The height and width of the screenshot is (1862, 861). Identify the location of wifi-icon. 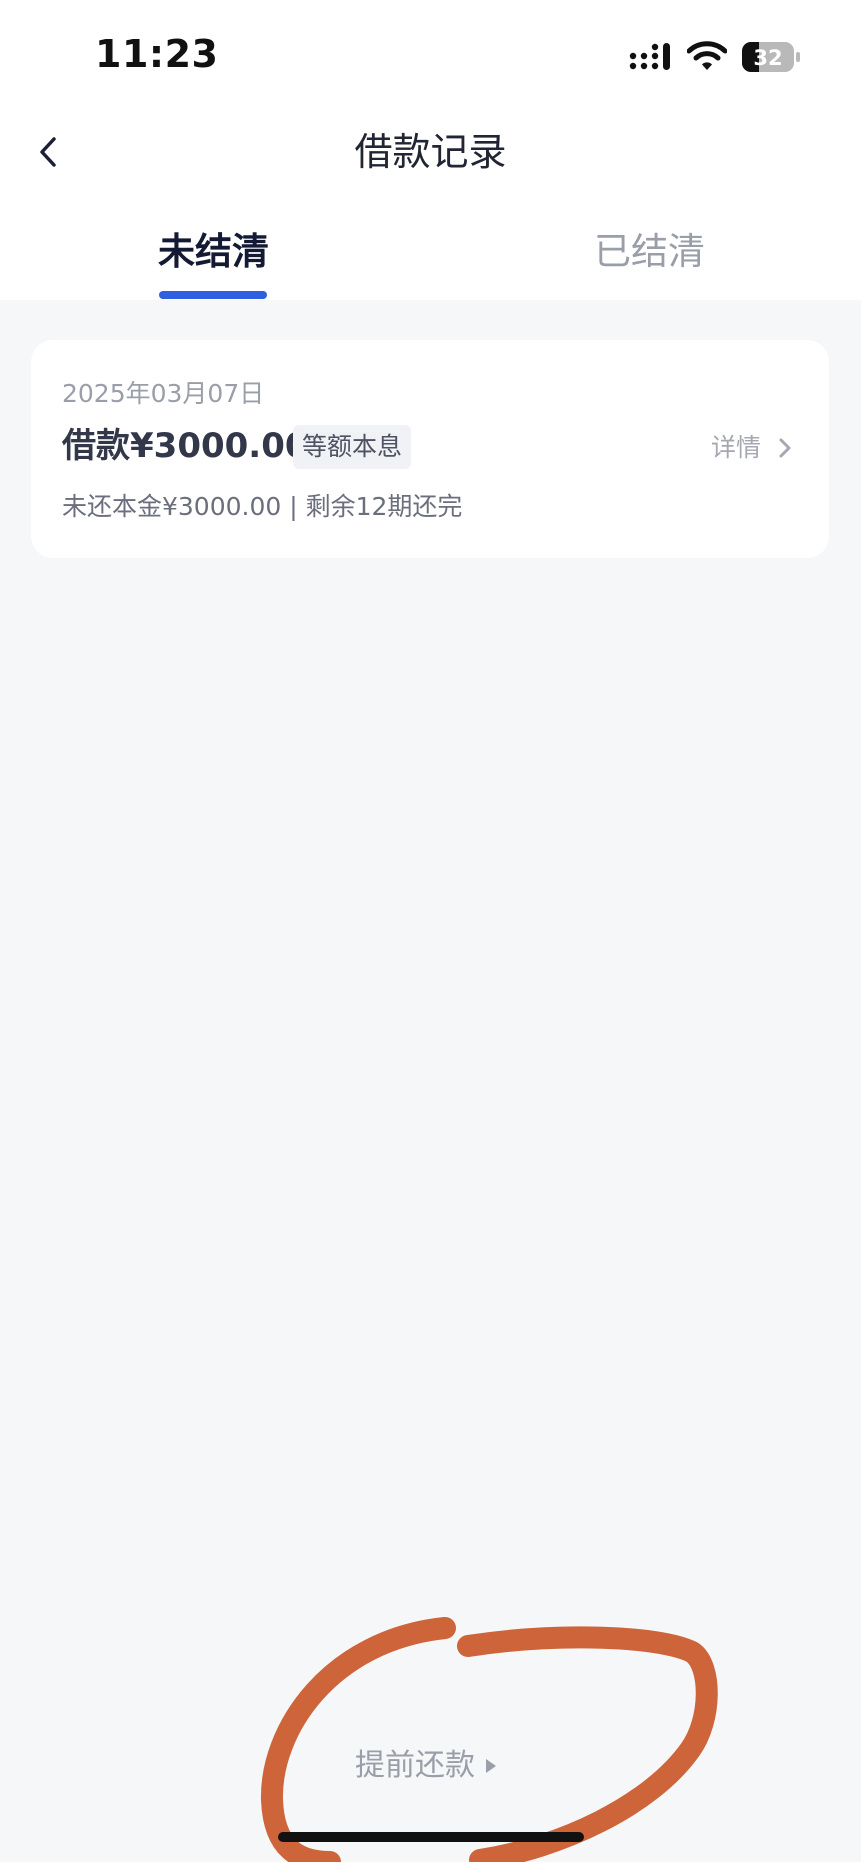
(707, 55).